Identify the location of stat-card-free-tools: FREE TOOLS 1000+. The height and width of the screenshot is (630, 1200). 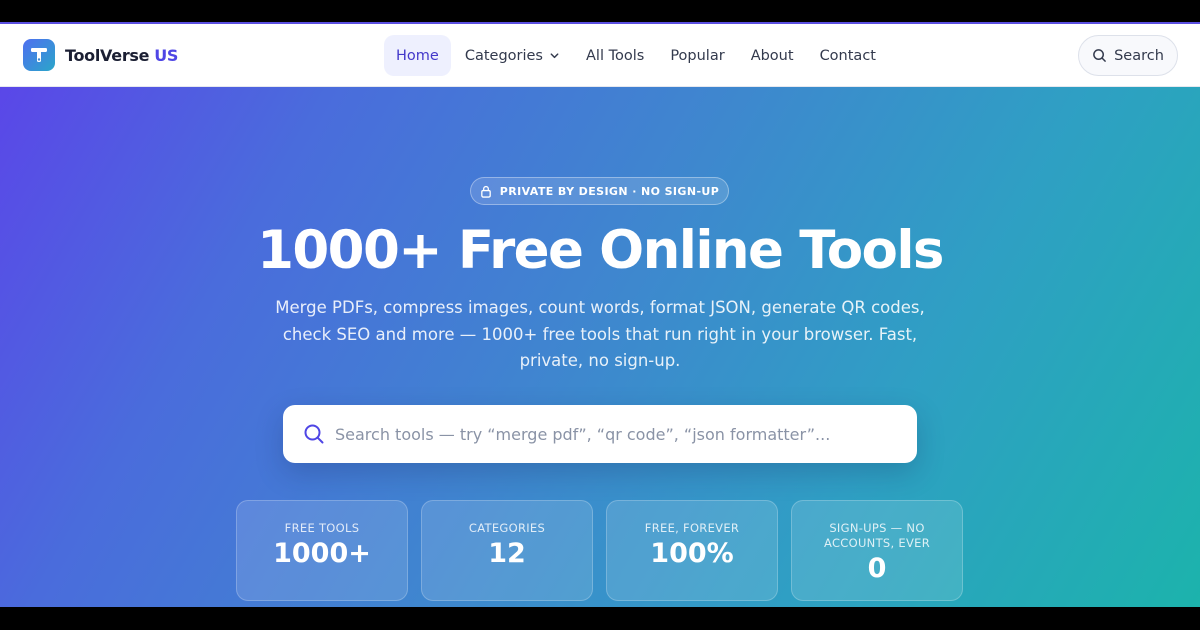
(322, 550).